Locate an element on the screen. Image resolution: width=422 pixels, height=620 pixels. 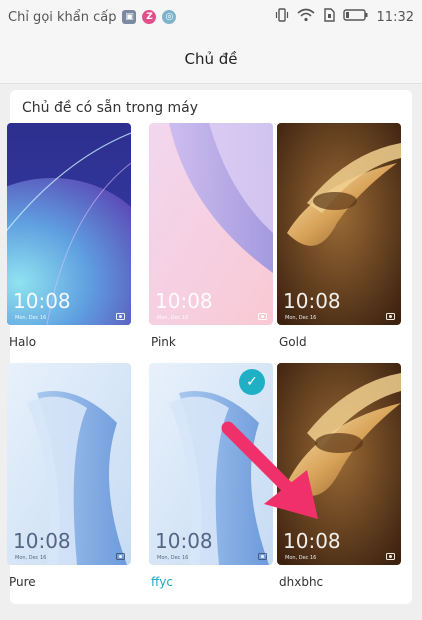
status-bar: Chỉ gọi khẩn cấp ▣ Z ◎ 11:32 is located at coordinates (211, 17).